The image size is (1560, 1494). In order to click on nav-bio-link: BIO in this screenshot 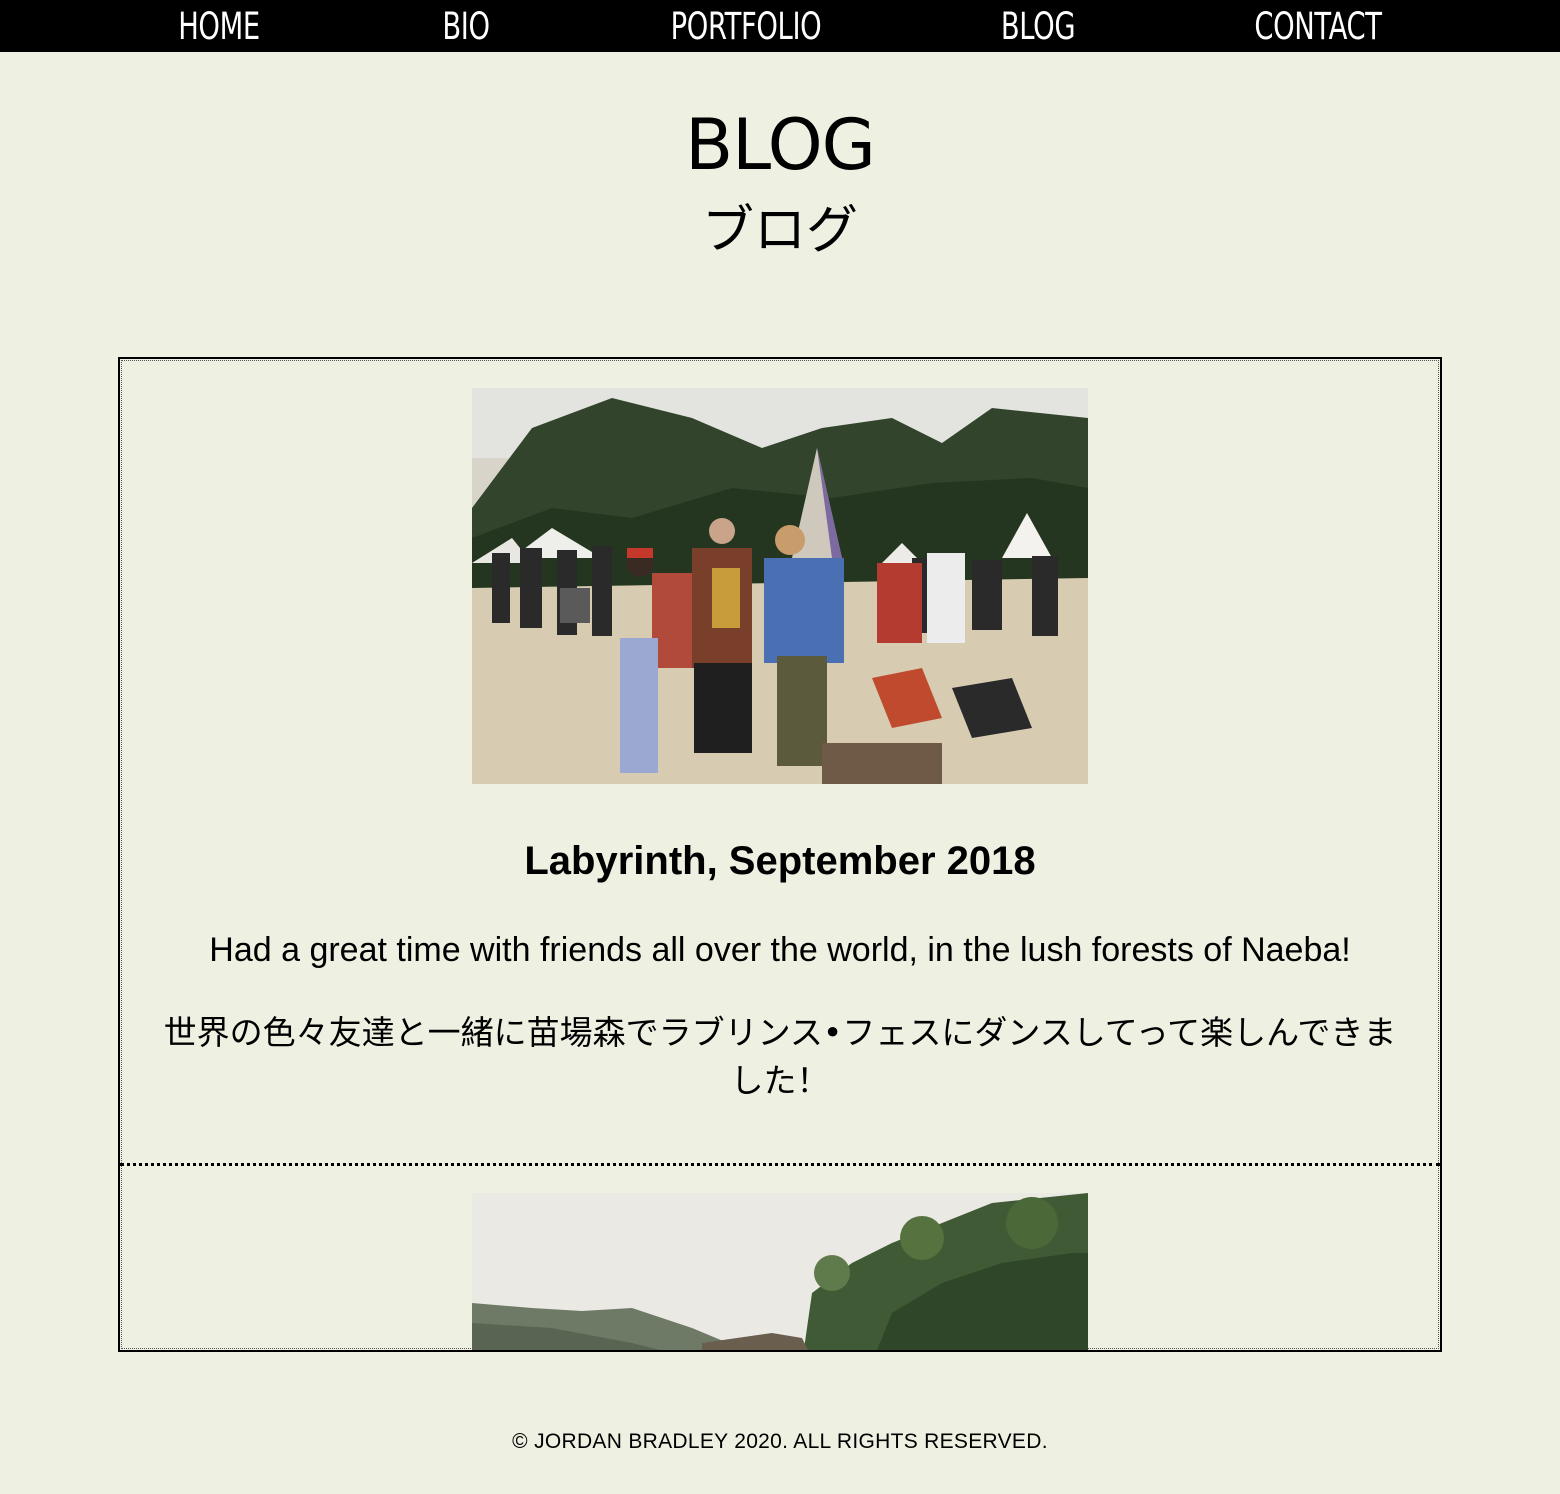, I will do `click(466, 26)`.